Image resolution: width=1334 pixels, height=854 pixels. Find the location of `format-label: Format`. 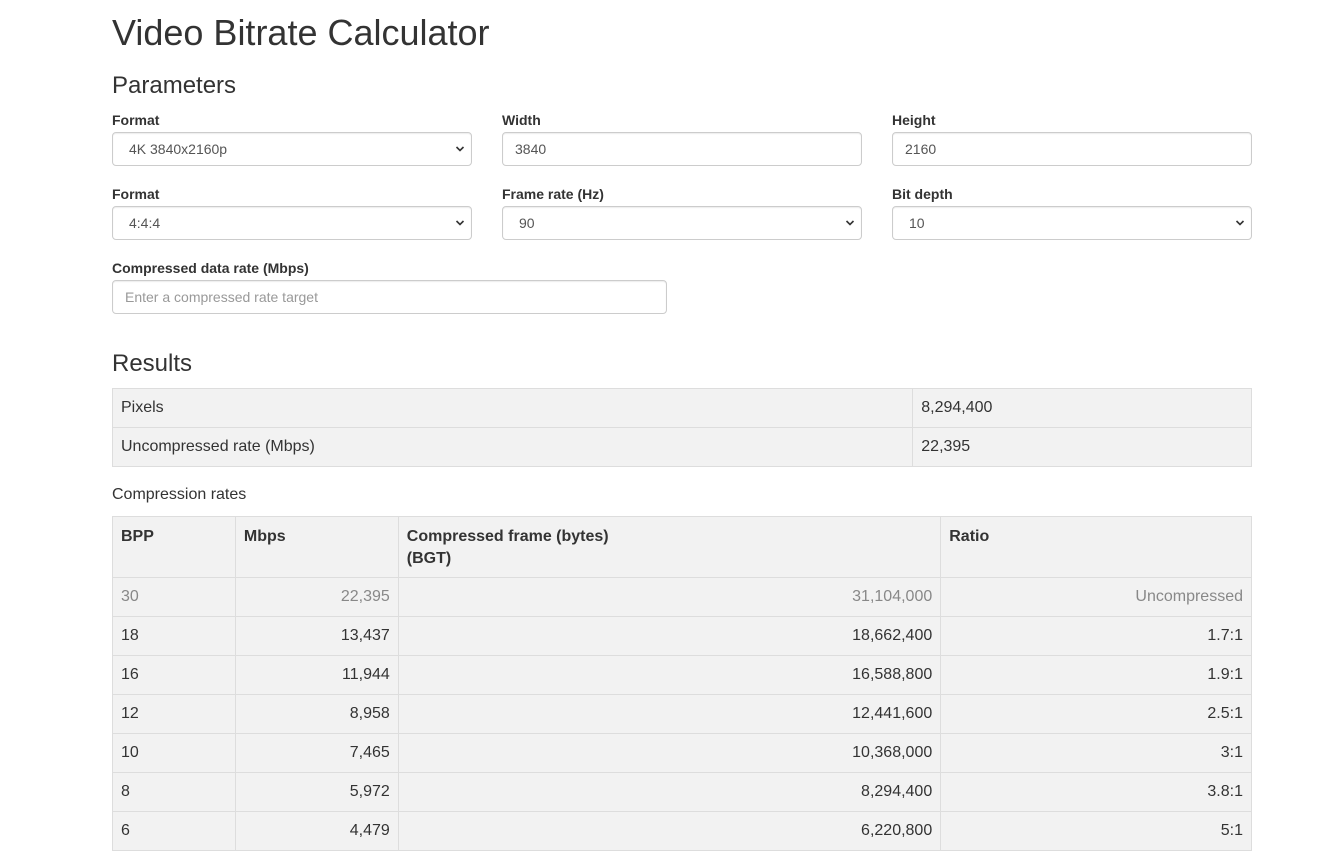

format-label: Format is located at coordinates (136, 120).